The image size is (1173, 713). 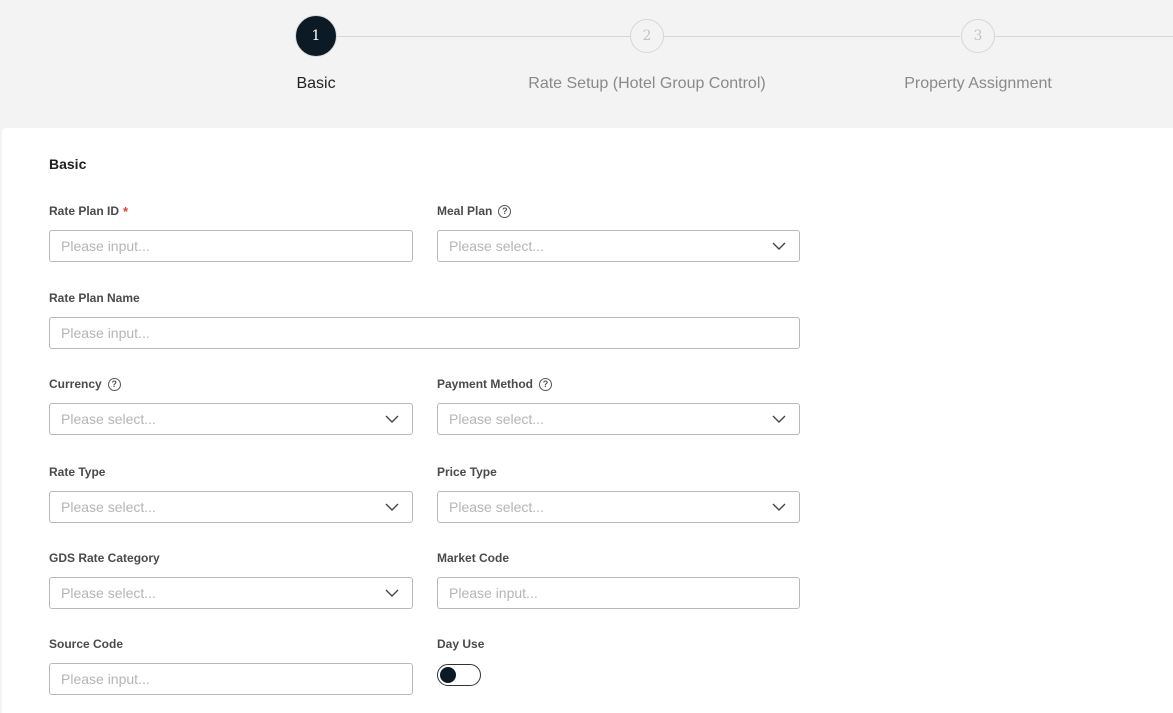 I want to click on step-number: 1, so click(x=316, y=36).